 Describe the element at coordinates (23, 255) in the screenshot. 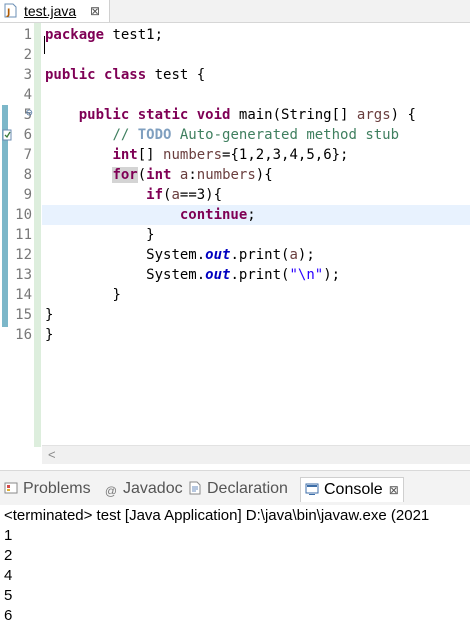

I see `line-number: 12` at that location.